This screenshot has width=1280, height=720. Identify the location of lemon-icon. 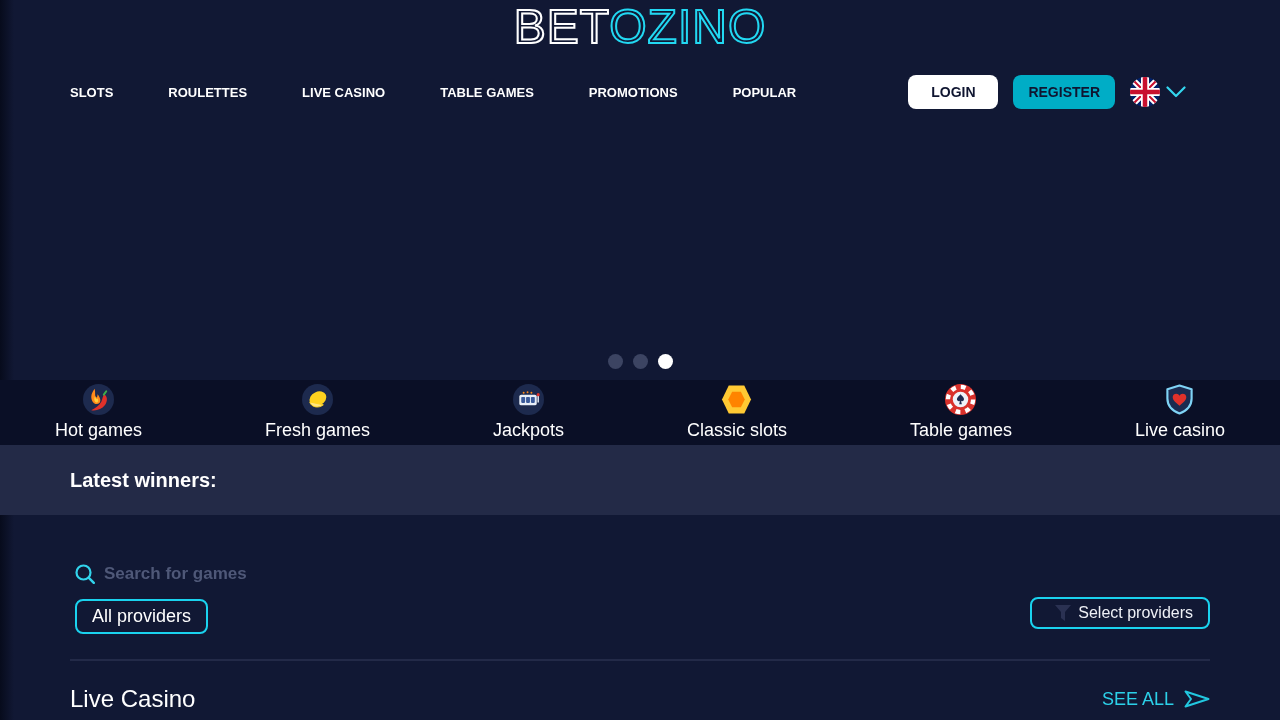
(317, 399).